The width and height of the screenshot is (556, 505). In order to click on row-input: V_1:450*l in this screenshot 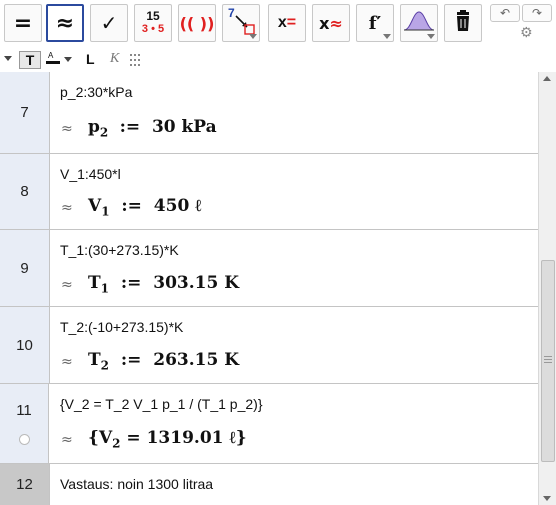, I will do `click(90, 174)`.